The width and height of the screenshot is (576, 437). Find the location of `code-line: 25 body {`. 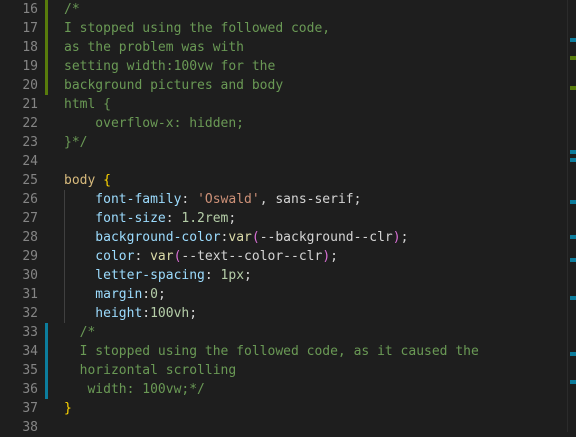

code-line: 25 body { is located at coordinates (284, 180).